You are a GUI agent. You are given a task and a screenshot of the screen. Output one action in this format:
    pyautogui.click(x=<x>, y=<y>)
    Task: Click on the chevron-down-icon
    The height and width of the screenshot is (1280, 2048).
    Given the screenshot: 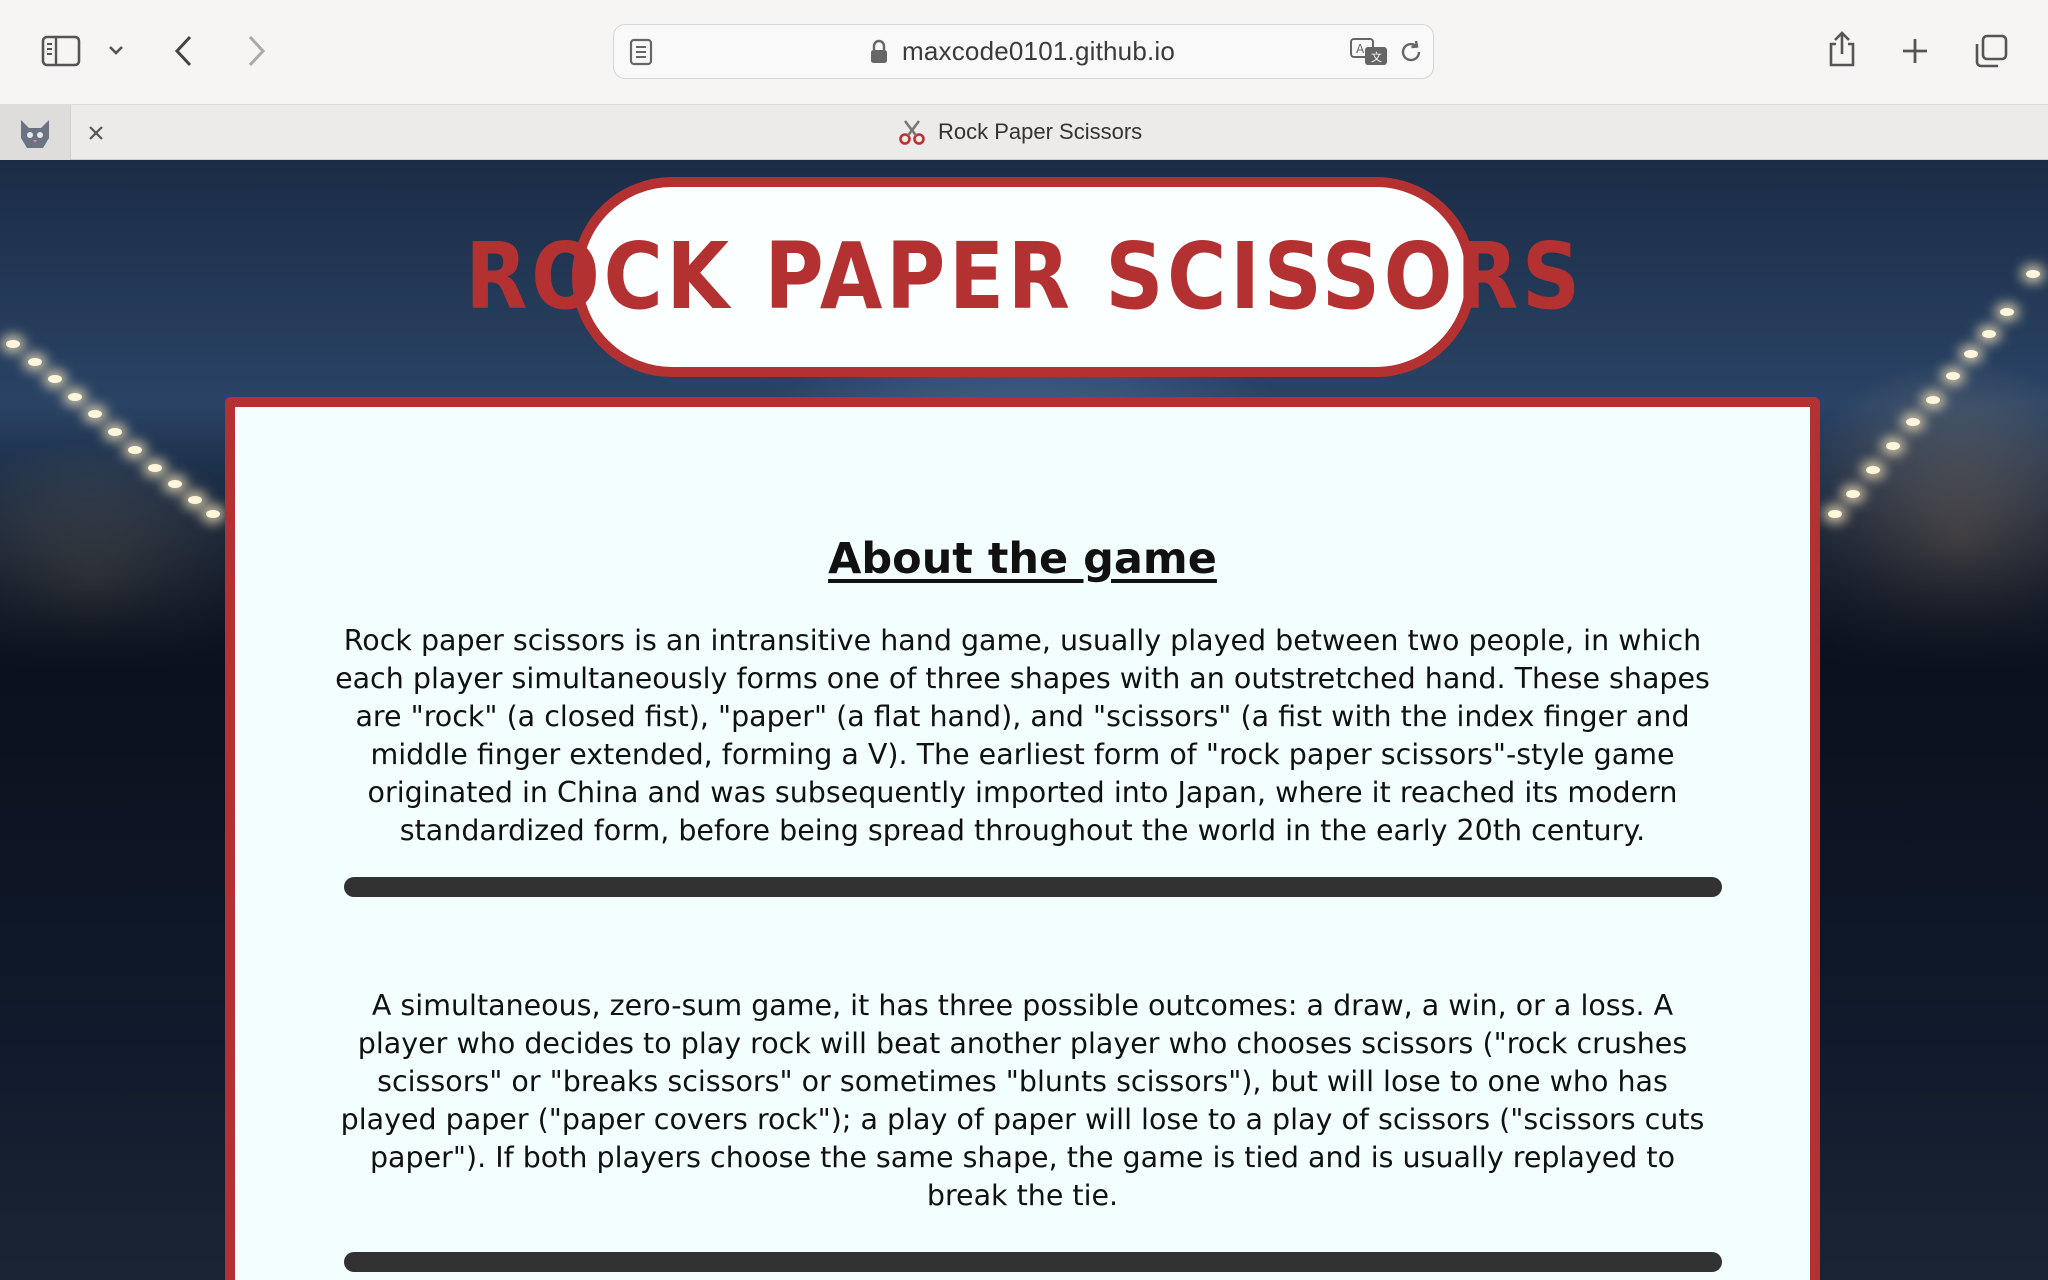 What is the action you would take?
    pyautogui.click(x=116, y=50)
    